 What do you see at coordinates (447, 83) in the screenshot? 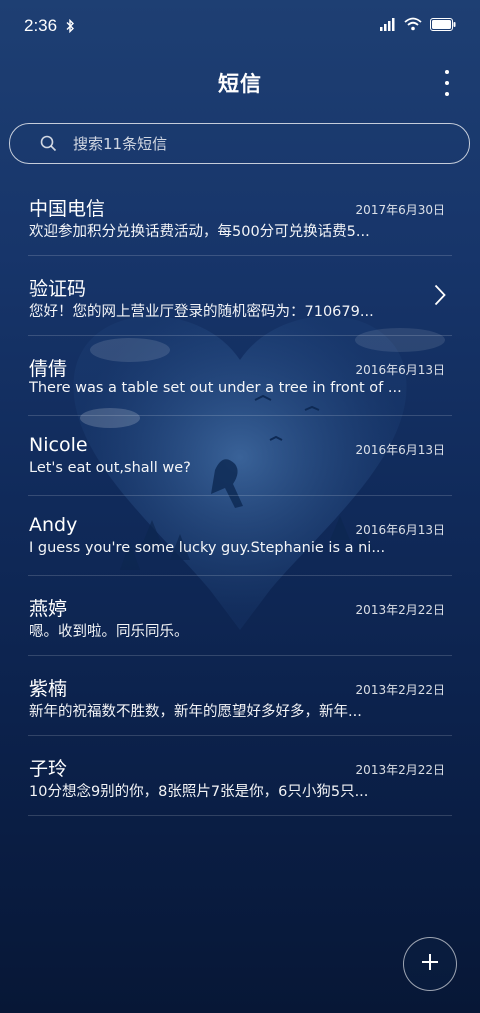
I see `more-vertical-icon` at bounding box center [447, 83].